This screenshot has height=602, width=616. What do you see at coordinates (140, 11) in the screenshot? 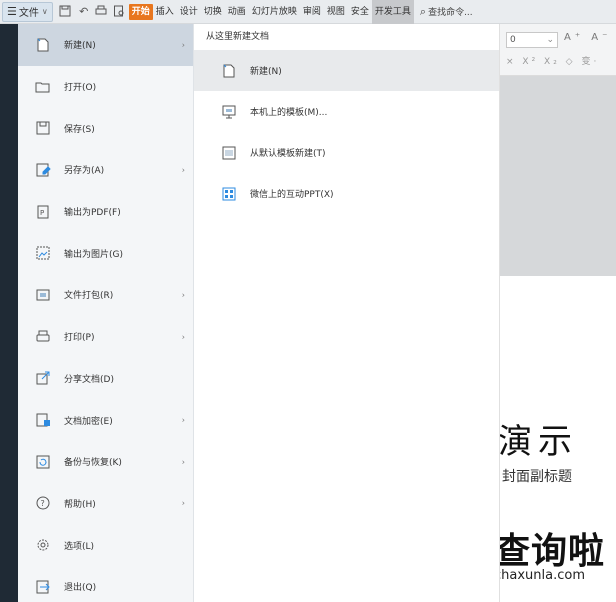
I see `tab-home: 开始` at bounding box center [140, 11].